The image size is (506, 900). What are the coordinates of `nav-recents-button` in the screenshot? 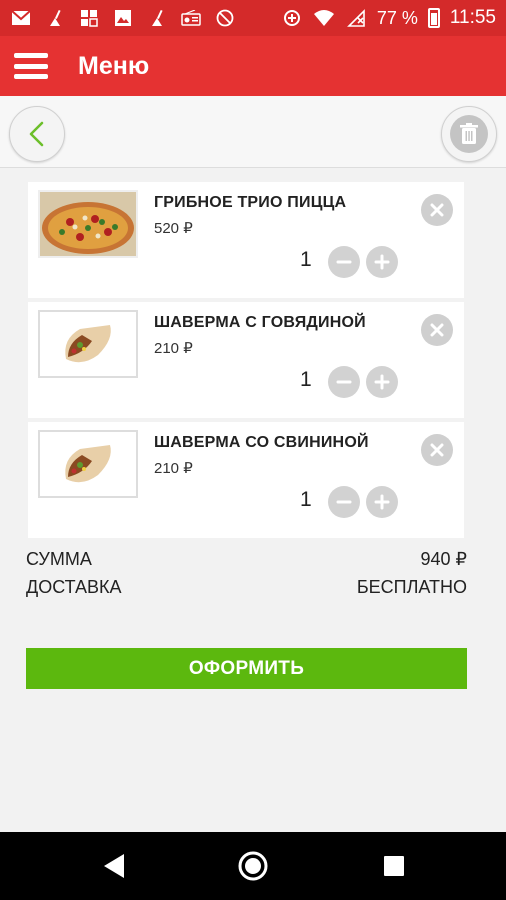 It's located at (394, 866).